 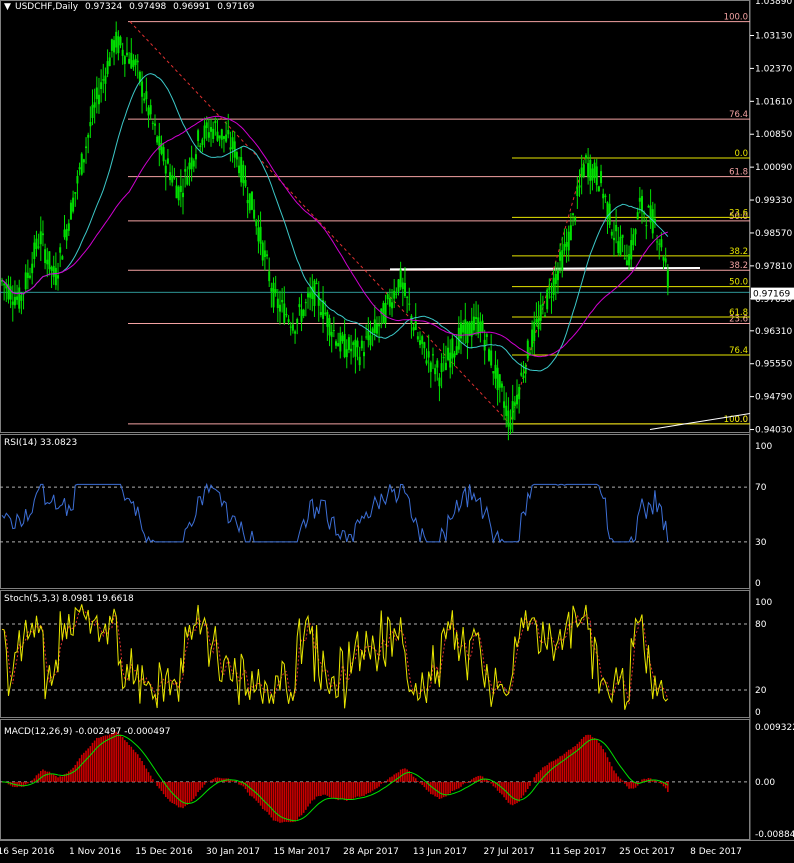 What do you see at coordinates (736, 18) in the screenshot?
I see `fib-primary-label: 100.0` at bounding box center [736, 18].